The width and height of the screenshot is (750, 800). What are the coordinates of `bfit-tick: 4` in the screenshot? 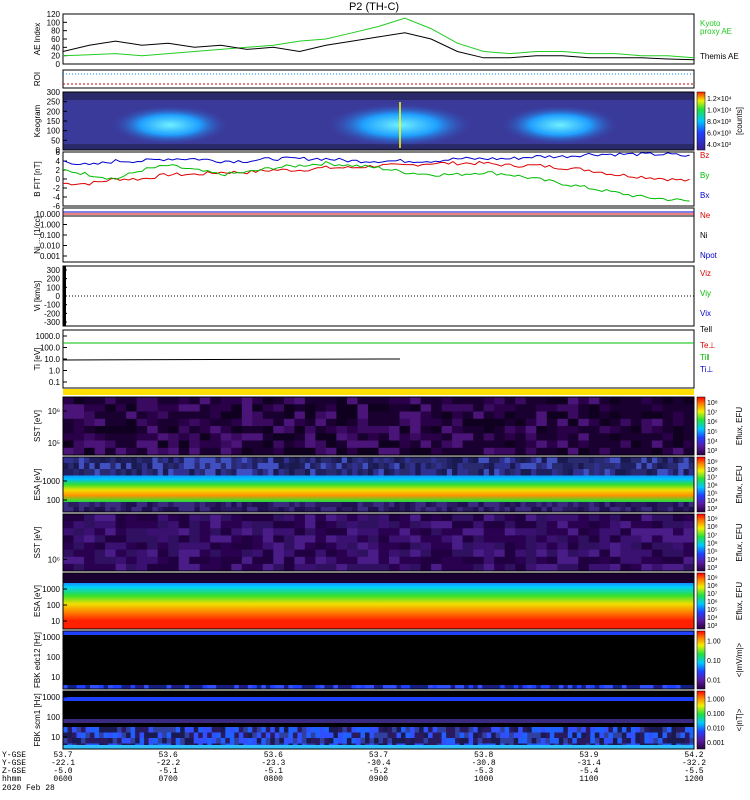 It's located at (58, 161).